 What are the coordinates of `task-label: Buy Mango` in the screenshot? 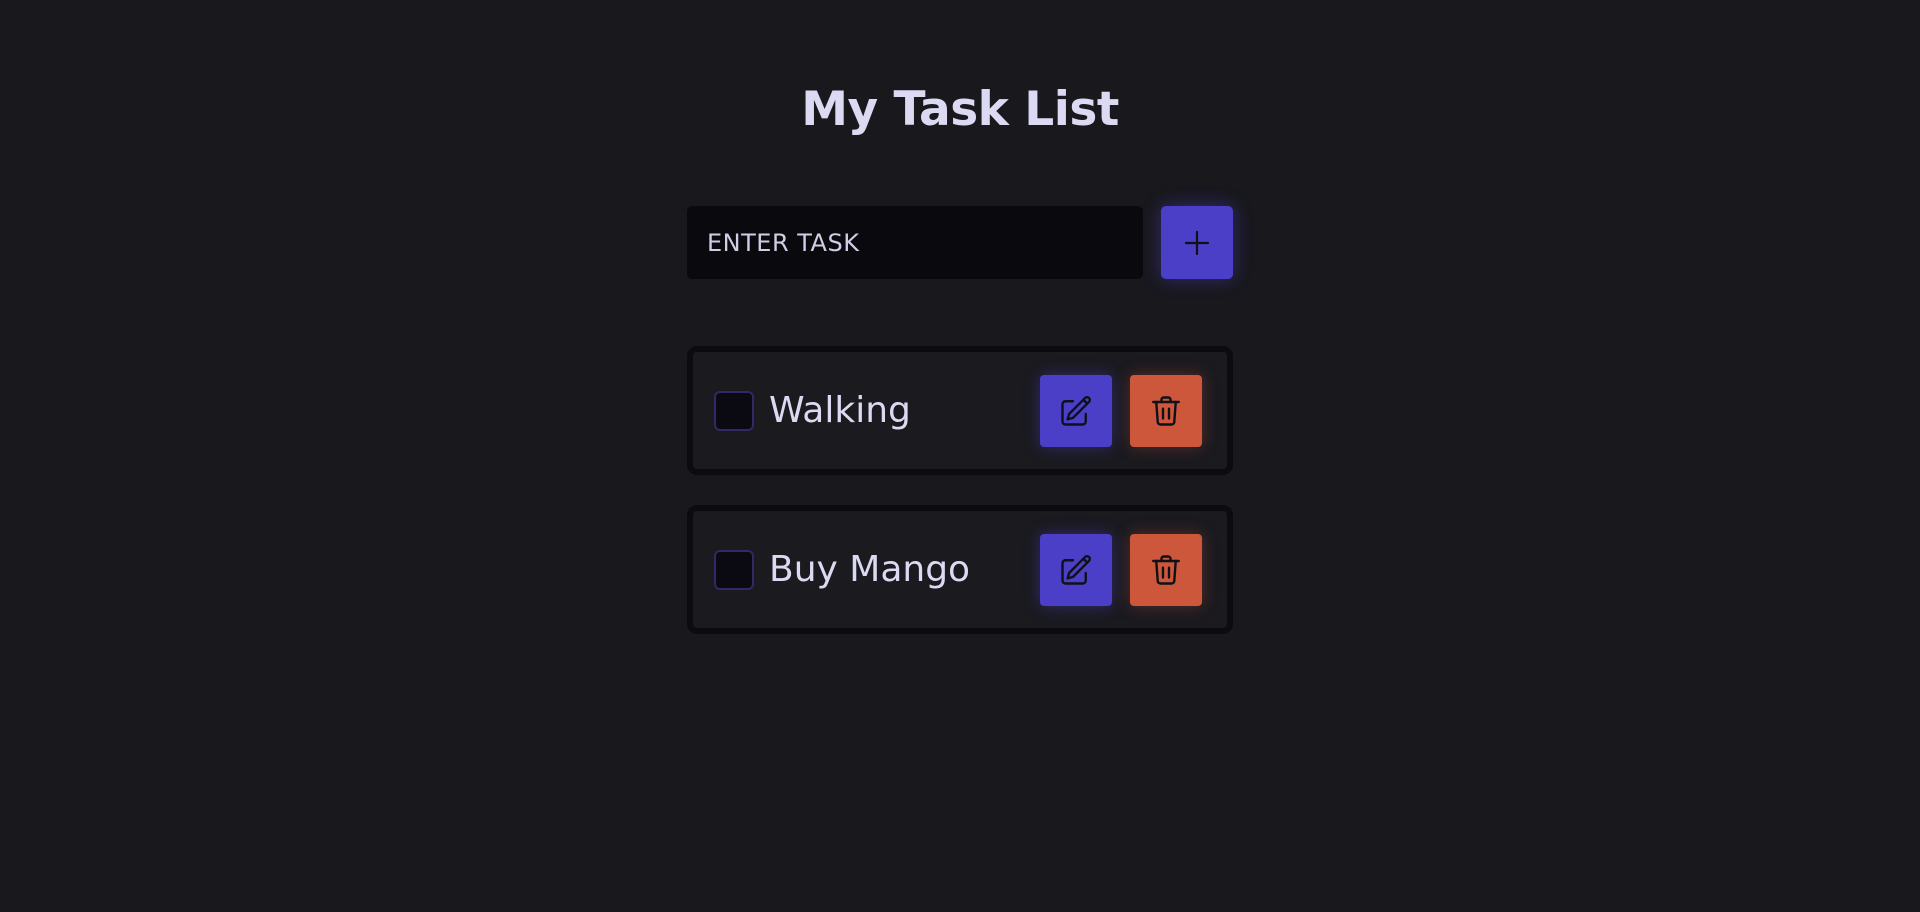 It's located at (870, 569).